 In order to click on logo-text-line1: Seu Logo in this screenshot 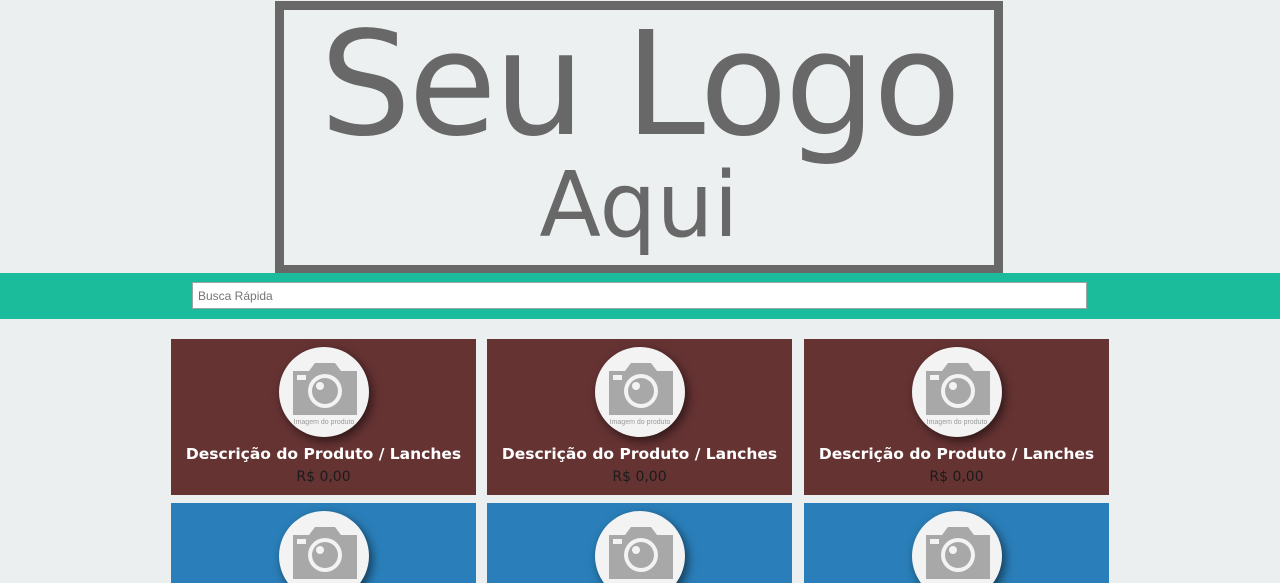, I will do `click(640, 84)`.